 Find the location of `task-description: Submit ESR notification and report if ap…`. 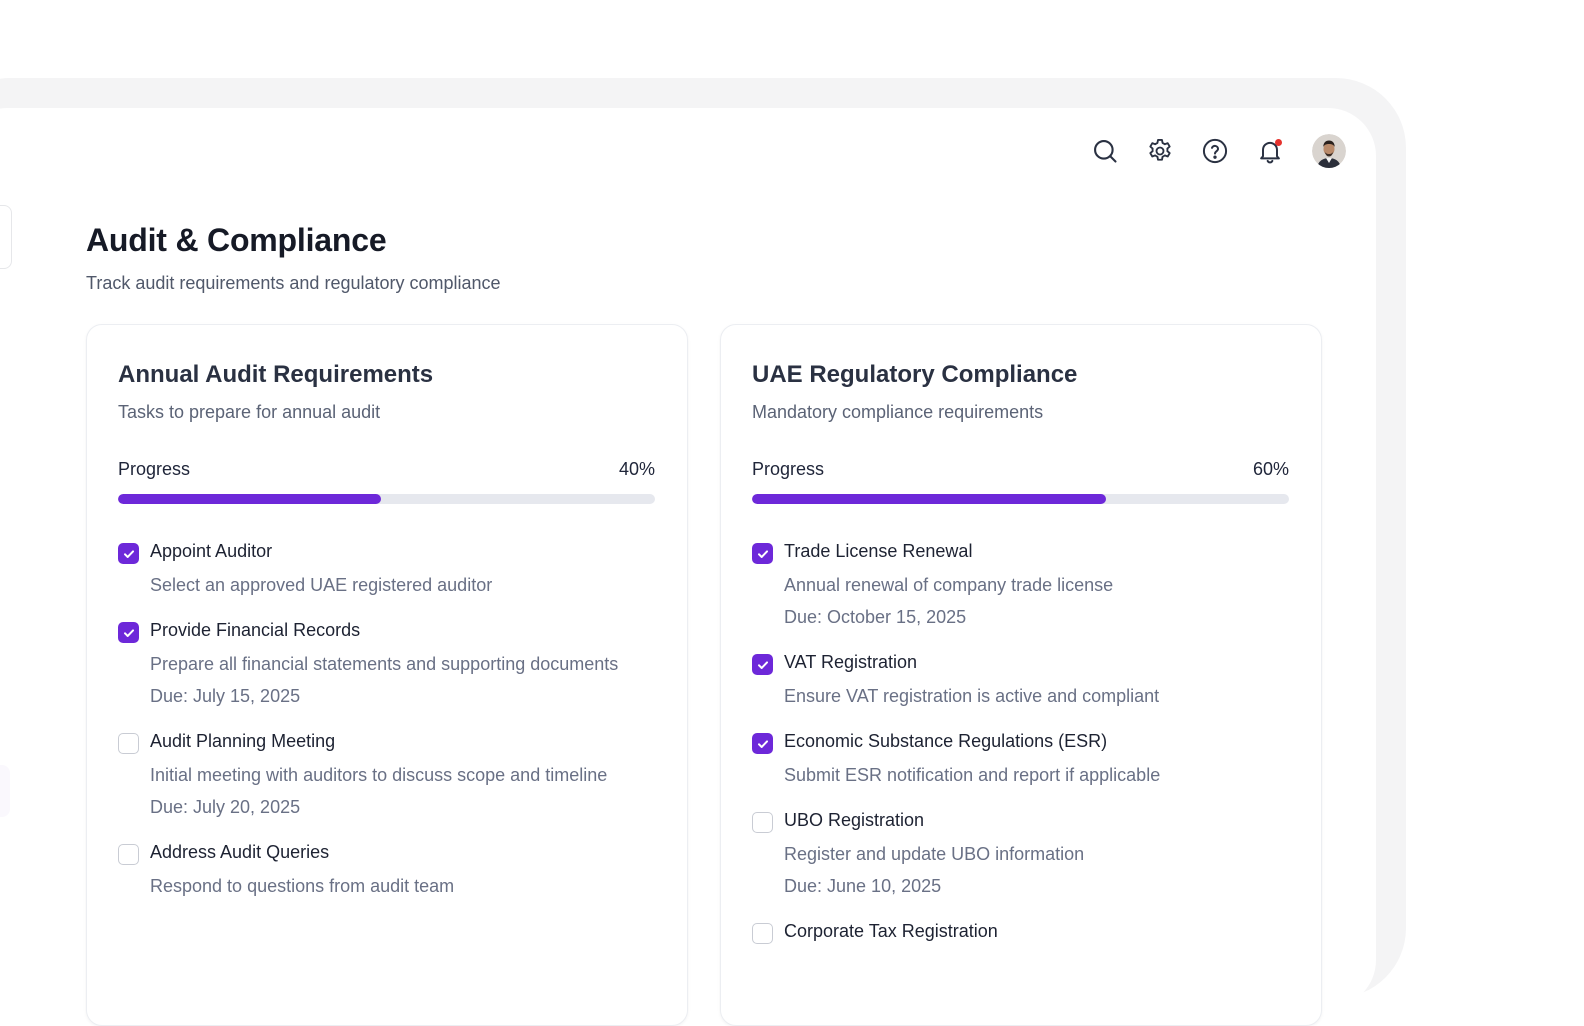

task-description: Submit ESR notification and report if ap… is located at coordinates (972, 775).